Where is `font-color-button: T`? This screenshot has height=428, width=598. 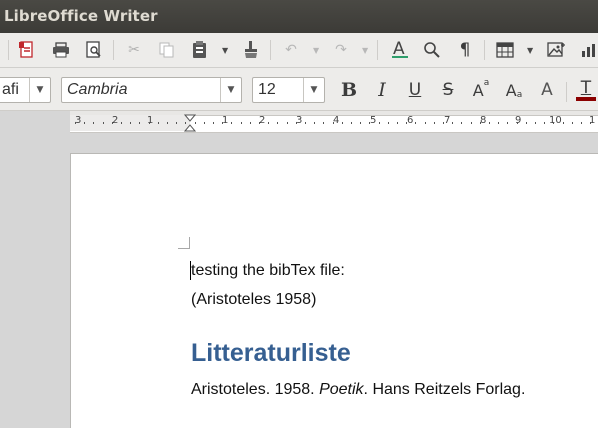 font-color-button: T is located at coordinates (586, 90).